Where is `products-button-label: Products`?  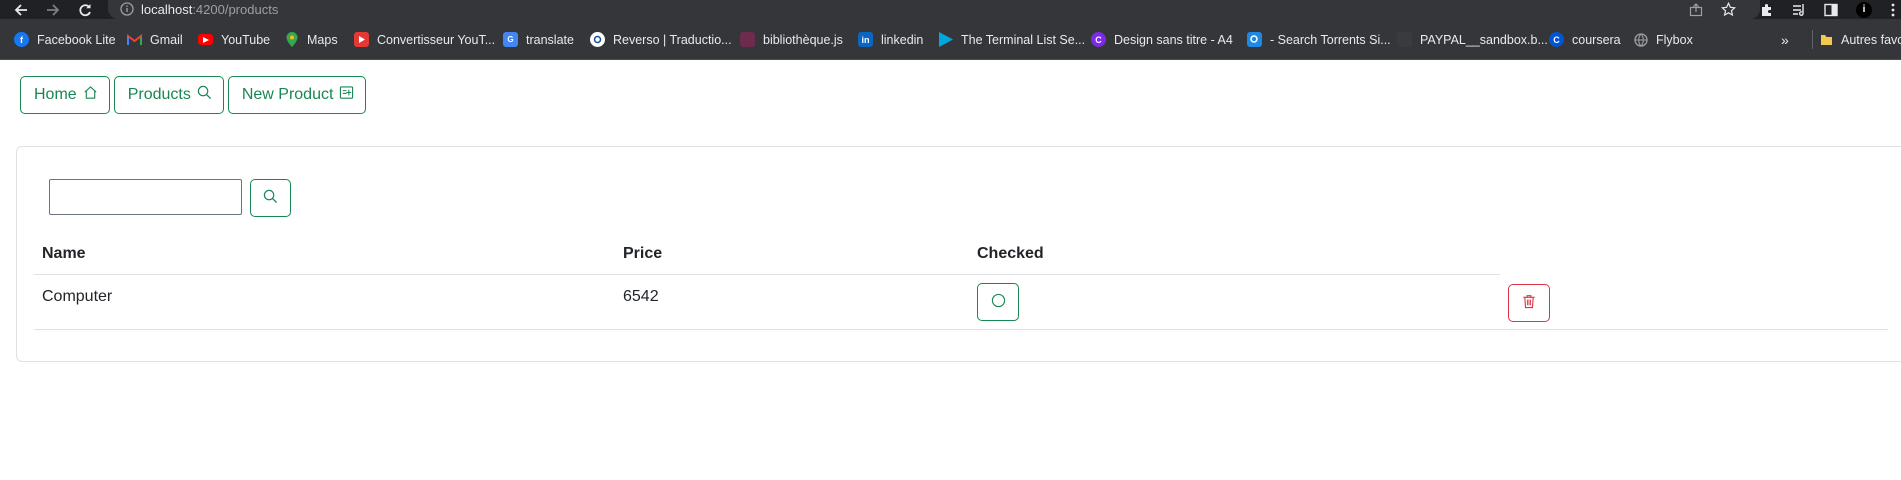 products-button-label: Products is located at coordinates (159, 94).